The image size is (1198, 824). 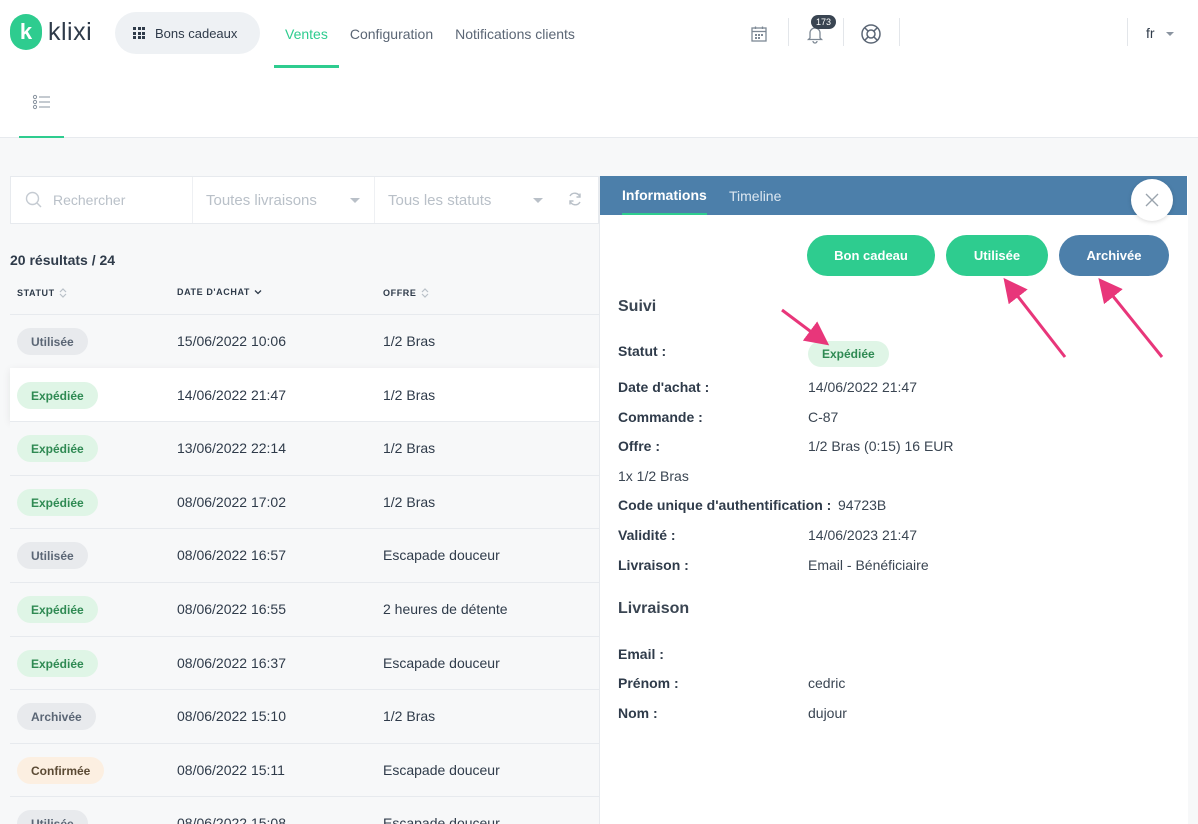 I want to click on tab-timeline: Timeline, so click(x=755, y=195).